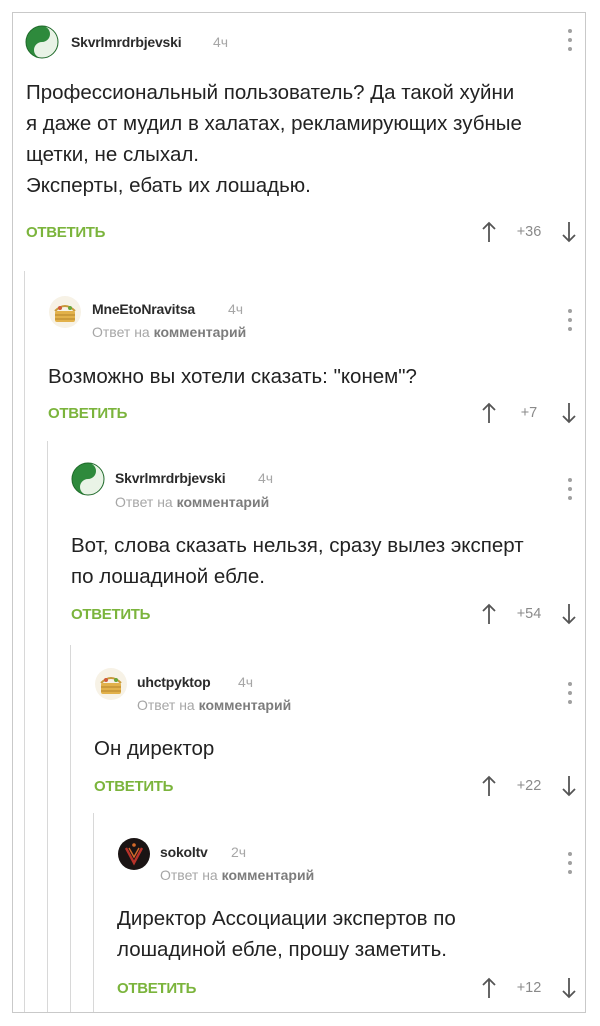 The image size is (600, 1026). Describe the element at coordinates (529, 413) in the screenshot. I see `rating-count: +7` at that location.